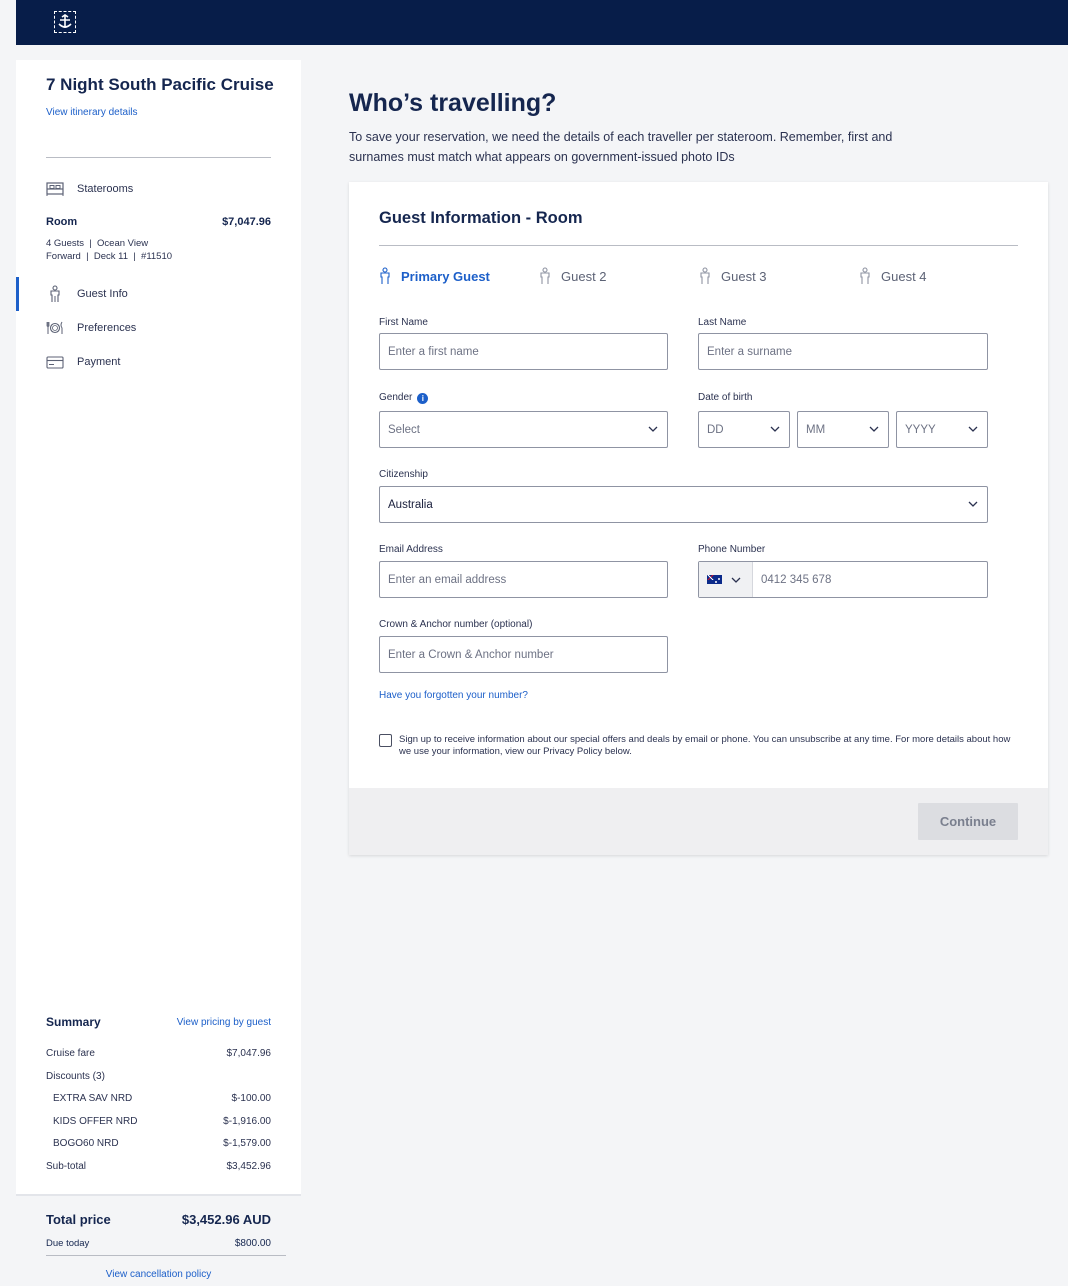 This screenshot has width=1068, height=1286. Describe the element at coordinates (86, 1143) in the screenshot. I see `summary-label: BOGO60 NRD` at that location.